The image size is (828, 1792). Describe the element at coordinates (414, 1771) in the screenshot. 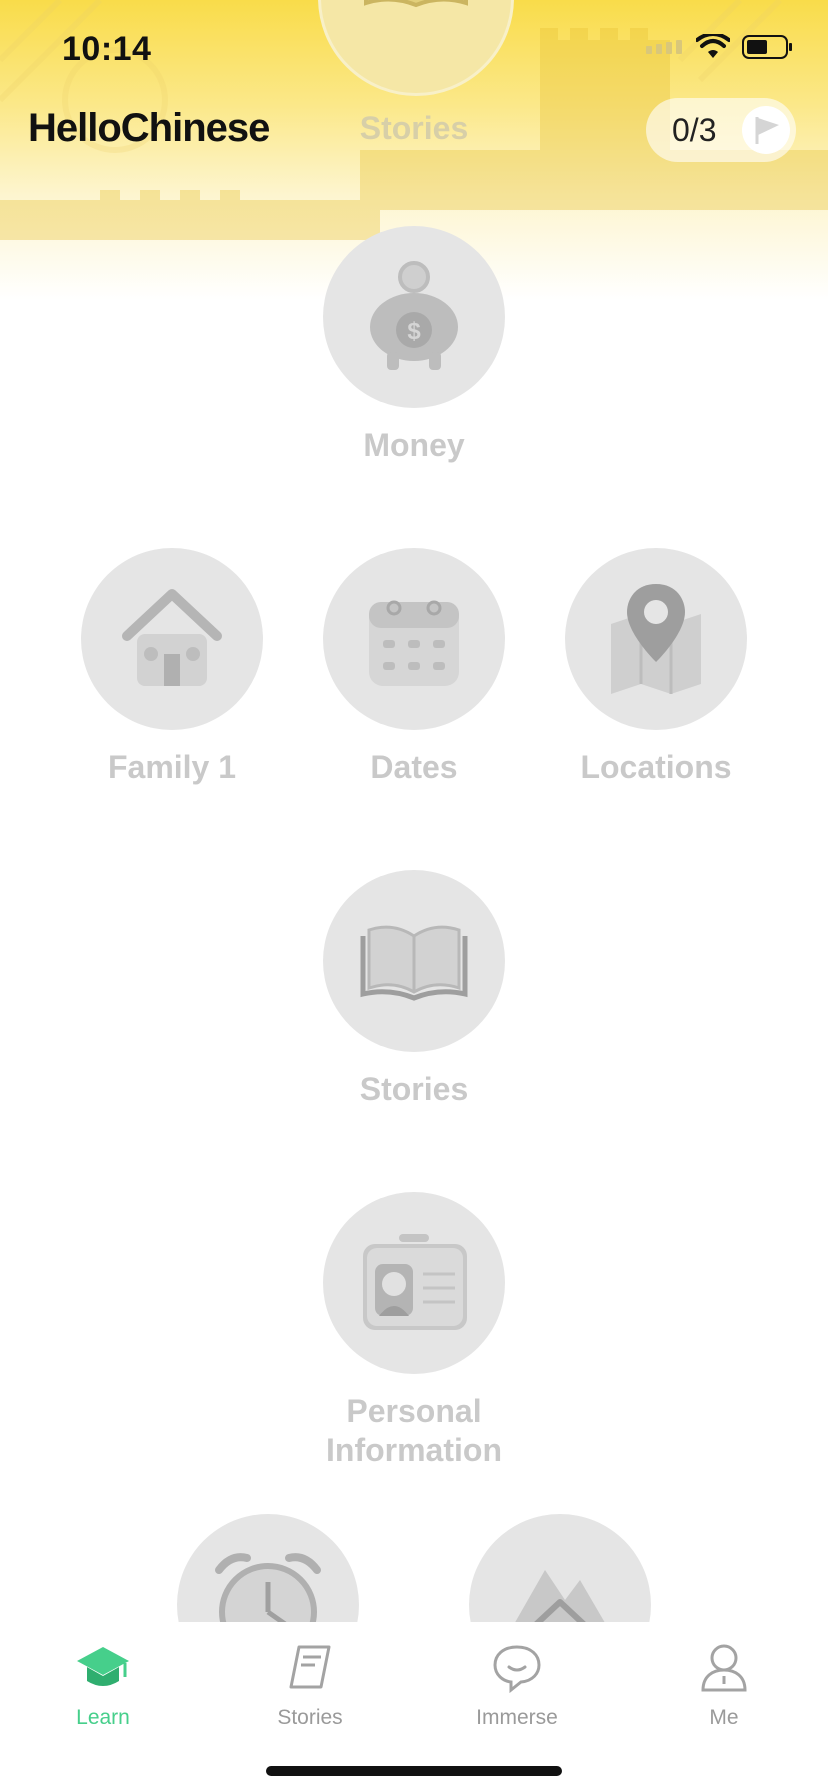

I see `home-indicator` at that location.